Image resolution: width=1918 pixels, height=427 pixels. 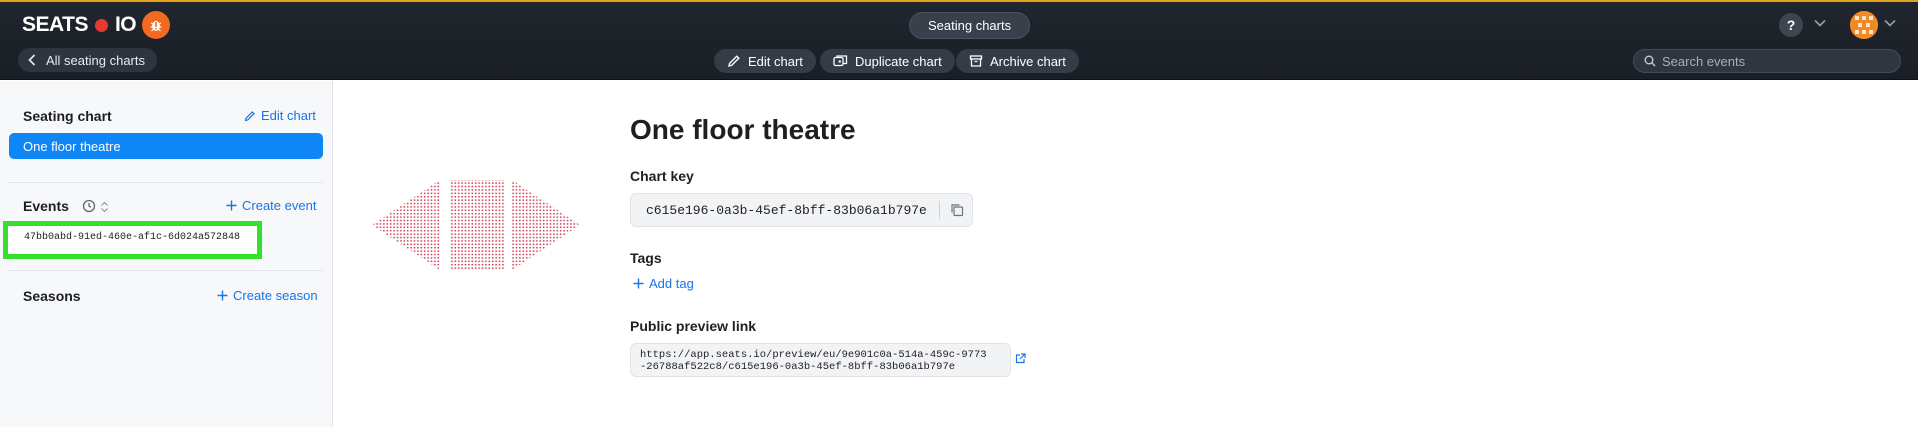 What do you see at coordinates (95, 60) in the screenshot?
I see `back-button-label: All seating charts` at bounding box center [95, 60].